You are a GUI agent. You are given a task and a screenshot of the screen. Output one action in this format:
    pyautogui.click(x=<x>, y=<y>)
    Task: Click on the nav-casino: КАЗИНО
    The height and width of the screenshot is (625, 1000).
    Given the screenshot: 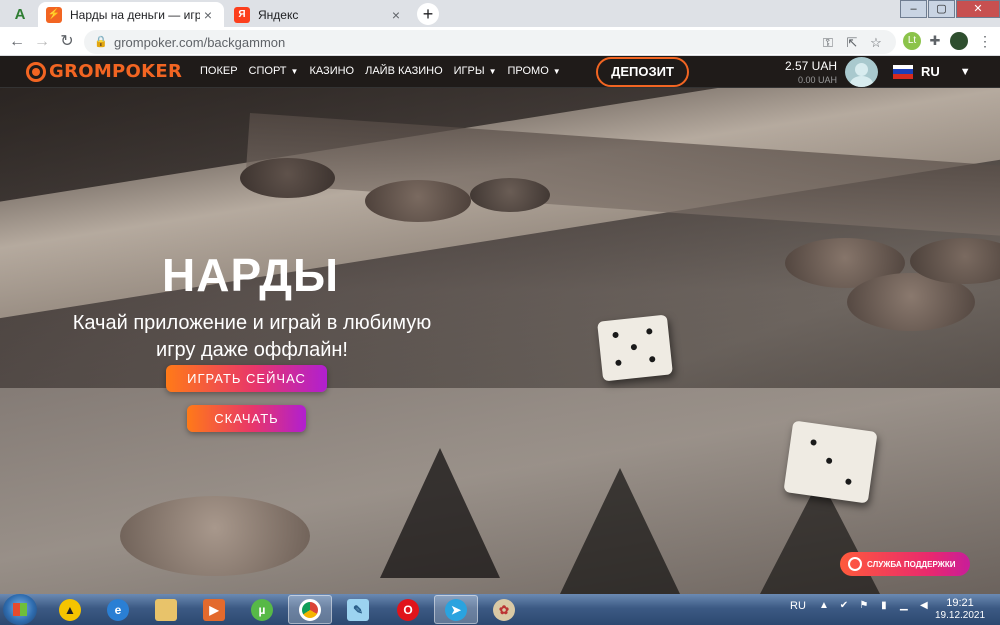 What is the action you would take?
    pyautogui.click(x=331, y=71)
    